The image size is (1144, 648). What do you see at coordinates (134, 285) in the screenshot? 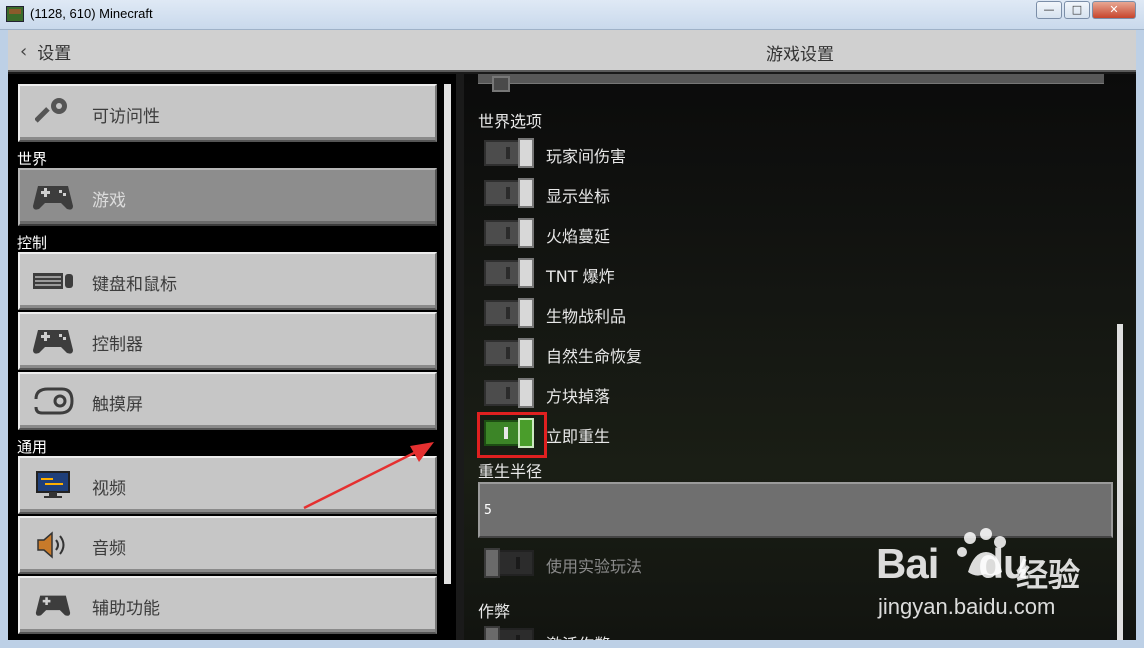
I see `sidebar-item-label: 键盘和鼠标` at bounding box center [134, 285].